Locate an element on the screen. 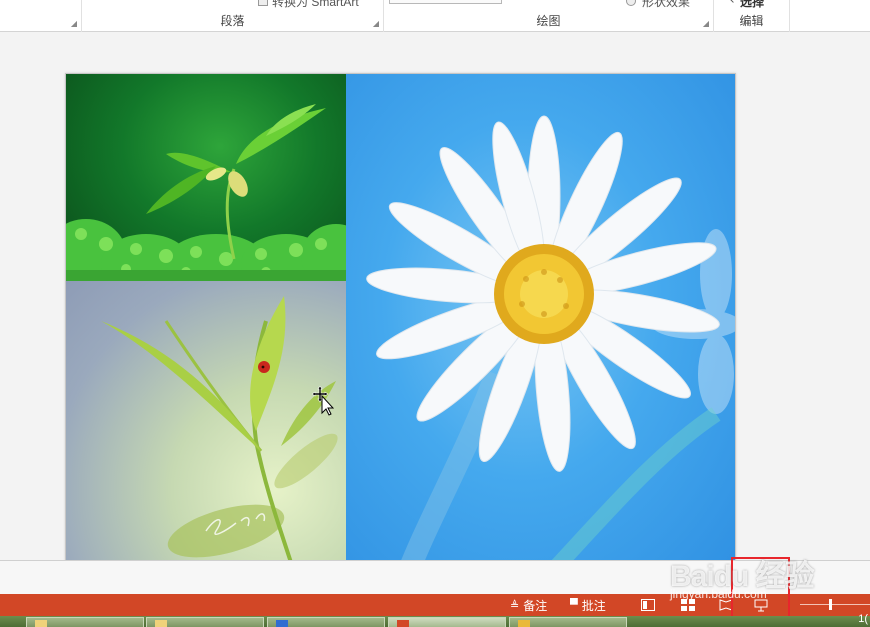 The image size is (870, 627). group-label-editing: 编辑 is located at coordinates (751, 21).